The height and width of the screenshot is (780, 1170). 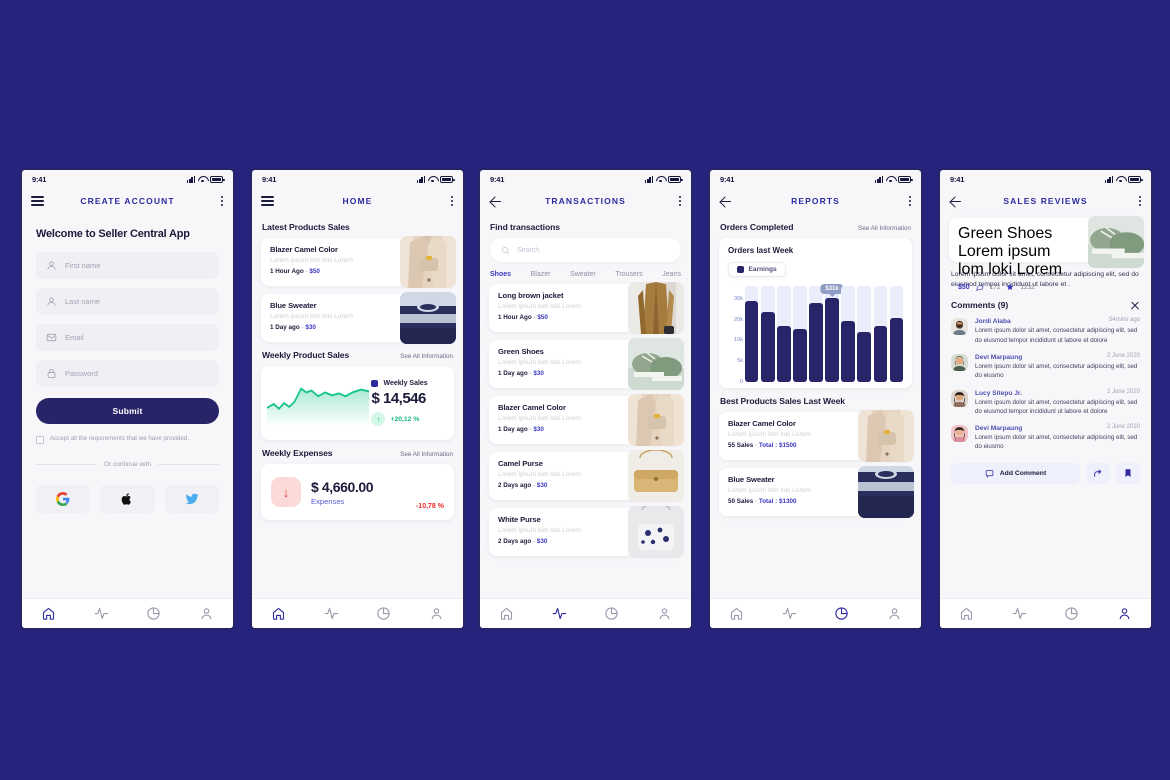 I want to click on email-placeholder: Email, so click(x=74, y=337).